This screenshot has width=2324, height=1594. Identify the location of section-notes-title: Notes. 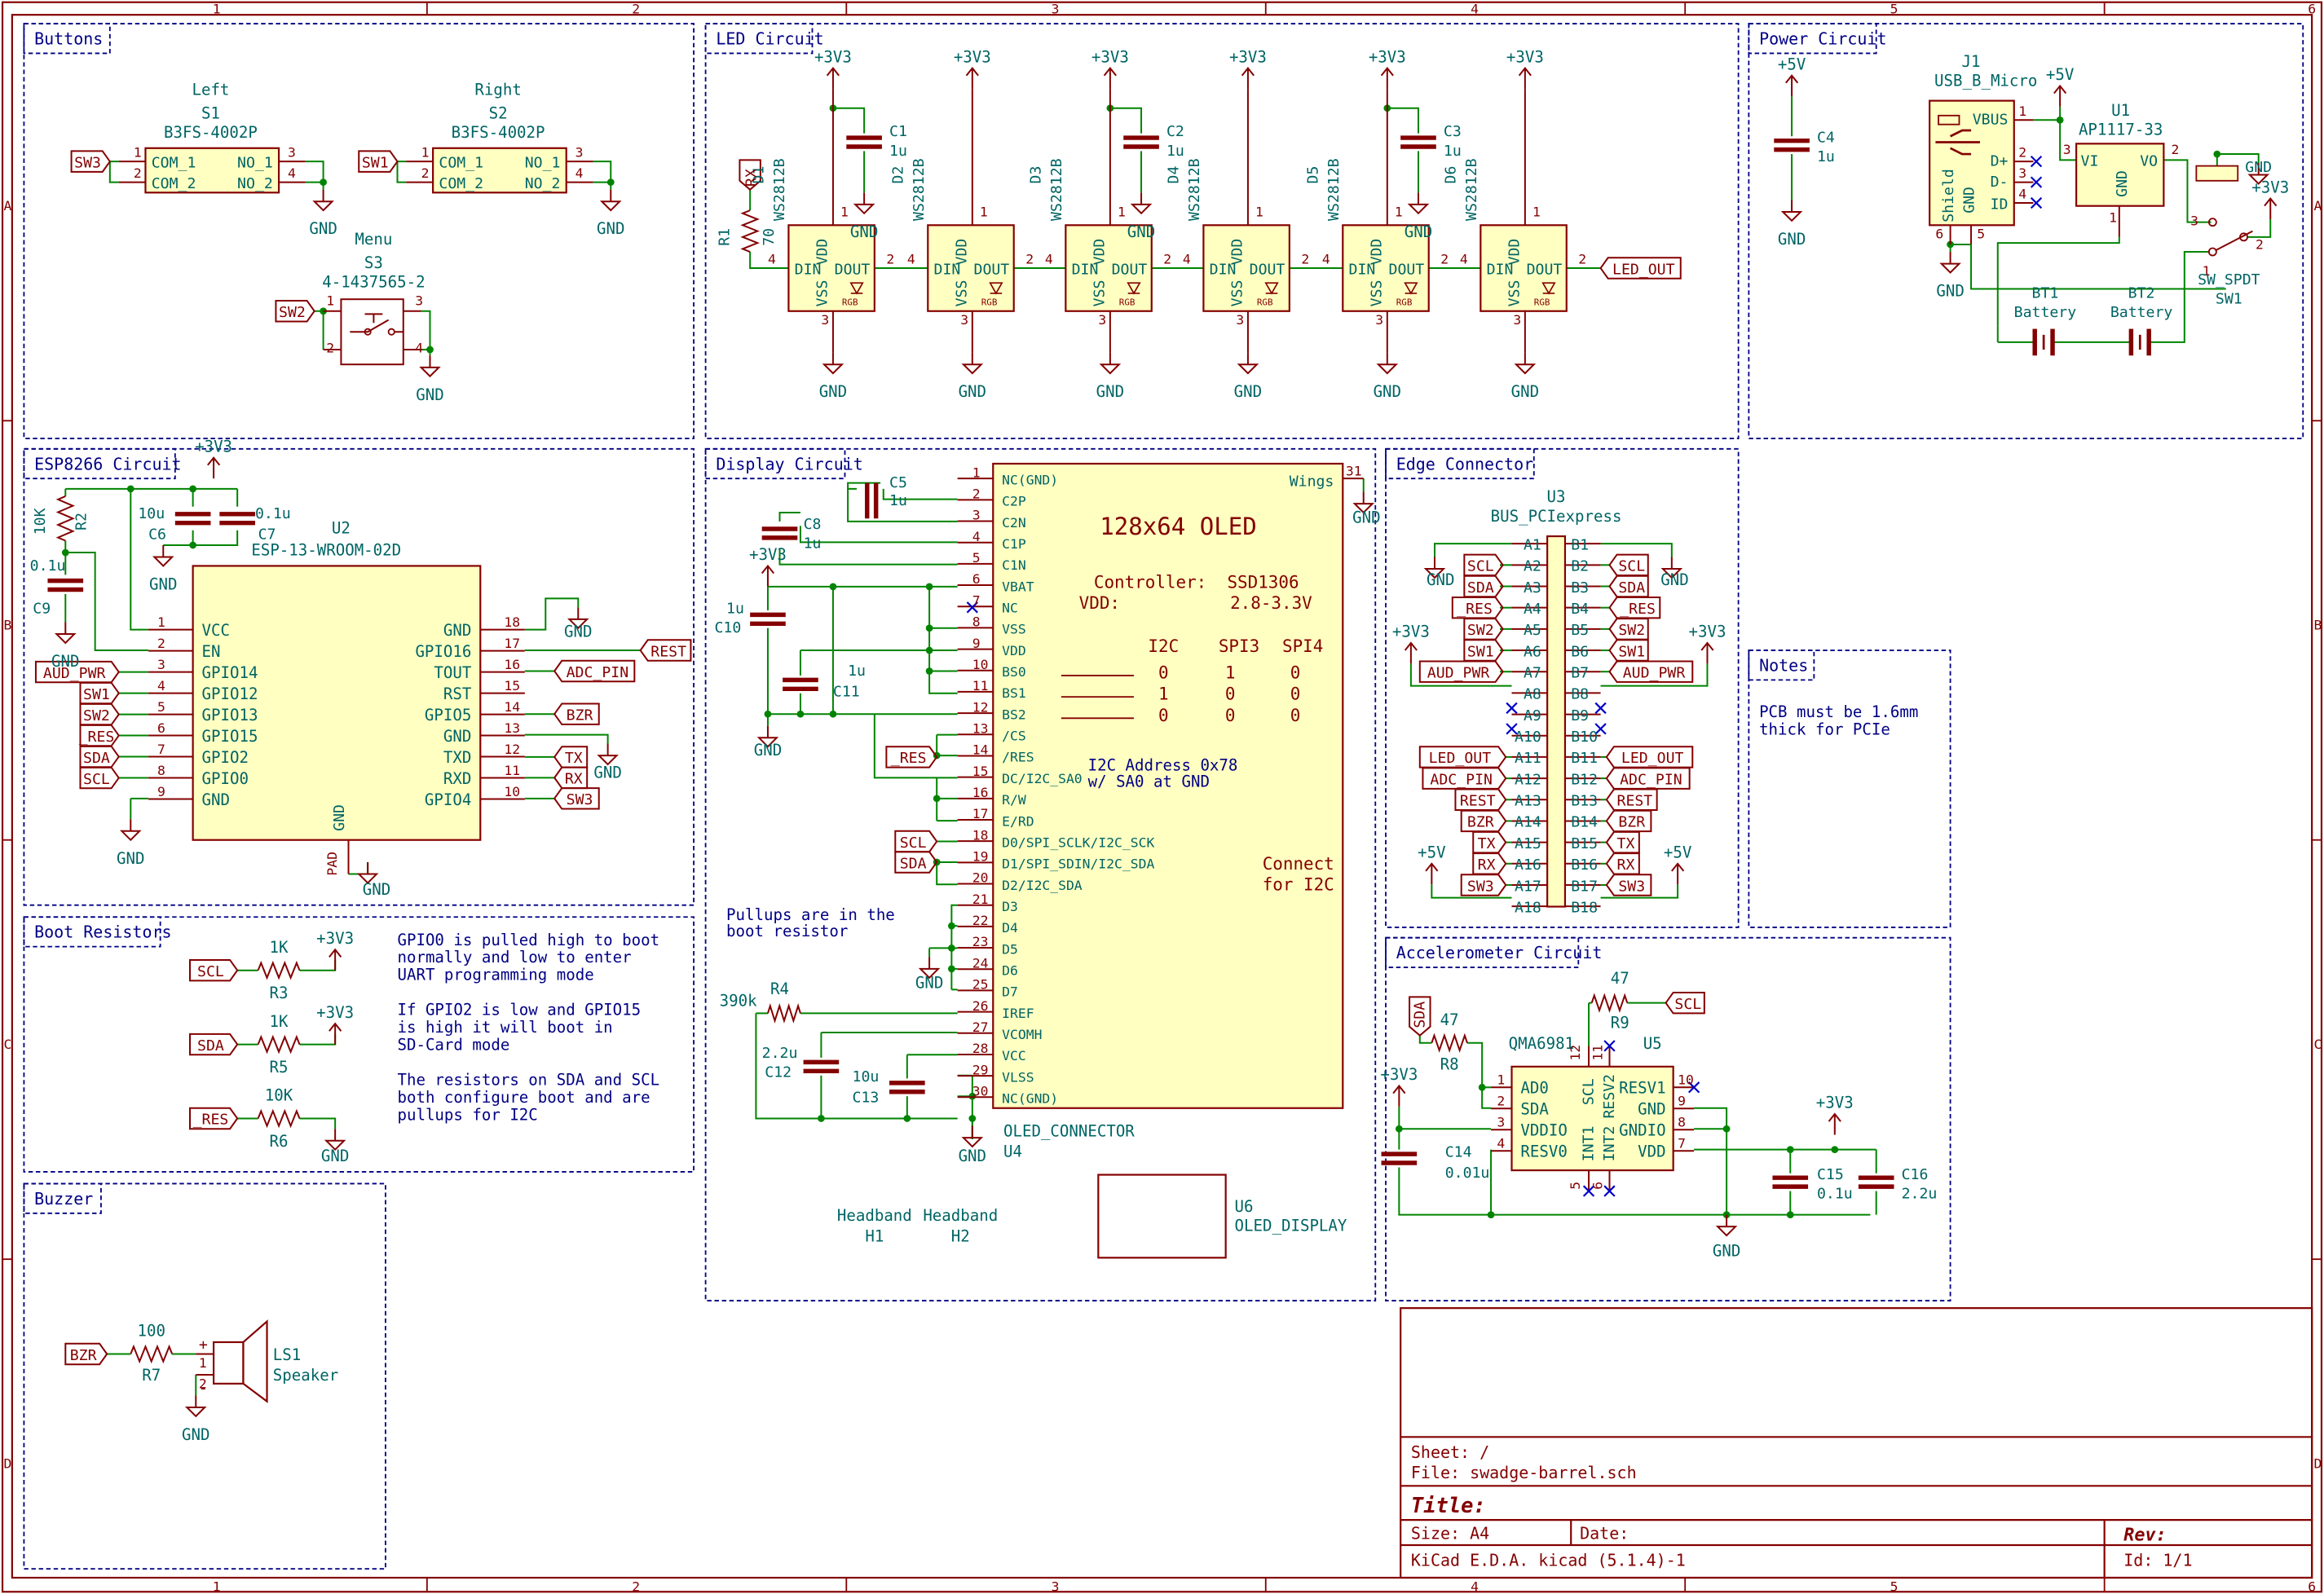
(1783, 665).